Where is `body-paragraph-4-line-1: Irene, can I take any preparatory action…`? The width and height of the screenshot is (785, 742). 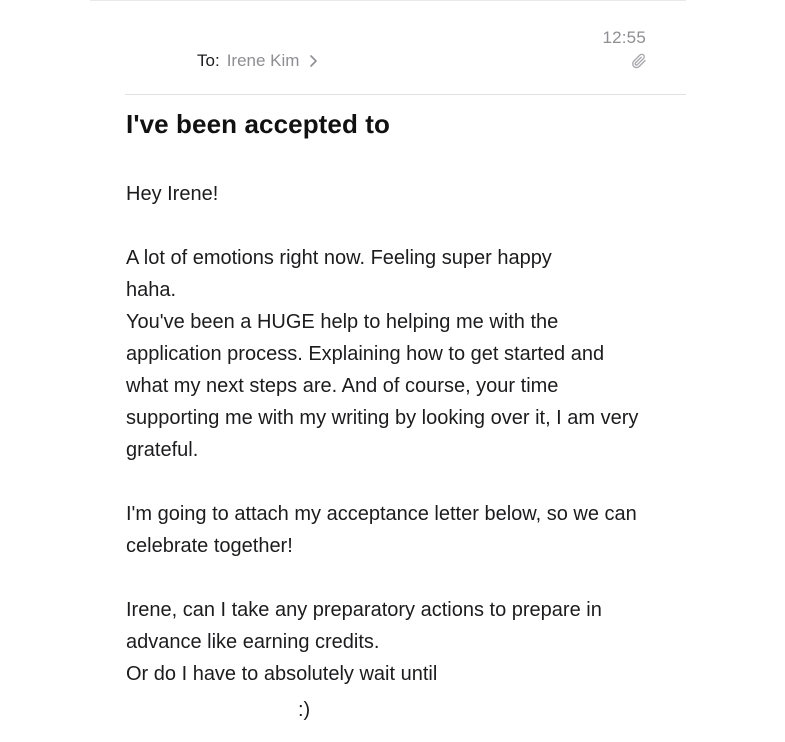
body-paragraph-4-line-1: Irene, can I take any preparatory action… is located at coordinates (364, 626).